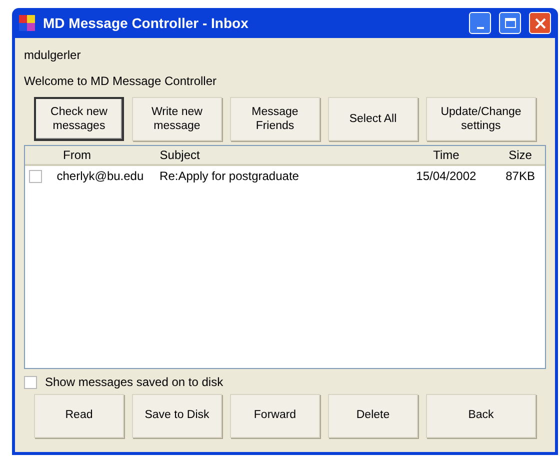 Image resolution: width=560 pixels, height=461 pixels. Describe the element at coordinates (27, 23) in the screenshot. I see `app-icon` at that location.